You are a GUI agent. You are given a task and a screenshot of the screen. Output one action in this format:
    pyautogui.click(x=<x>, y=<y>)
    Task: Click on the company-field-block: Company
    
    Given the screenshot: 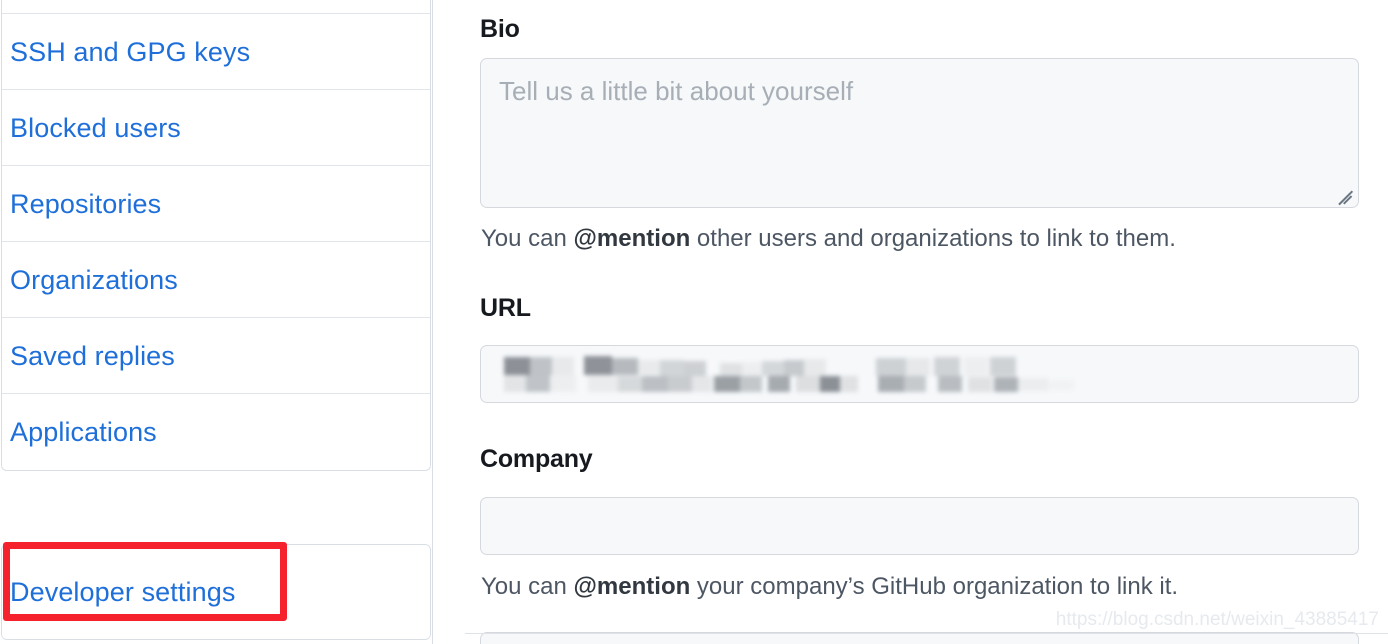 What is the action you would take?
    pyautogui.click(x=919, y=459)
    